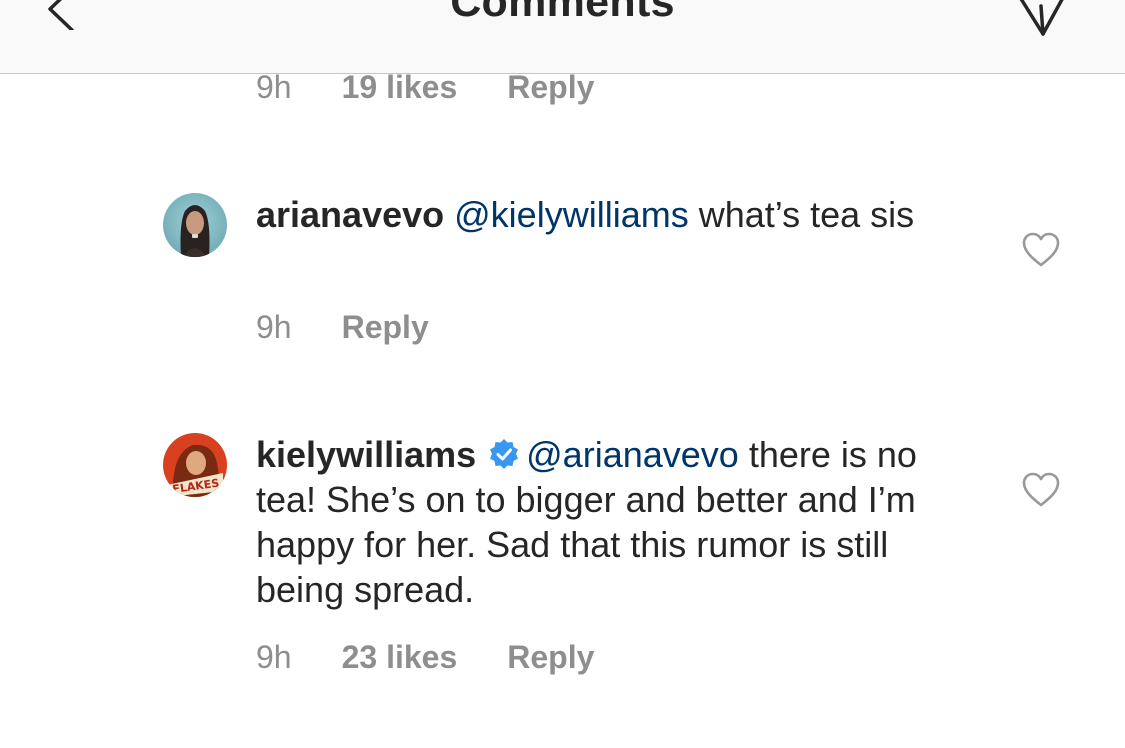 This screenshot has height=748, width=1125. I want to click on paper-plane-icon, so click(1041, 18).